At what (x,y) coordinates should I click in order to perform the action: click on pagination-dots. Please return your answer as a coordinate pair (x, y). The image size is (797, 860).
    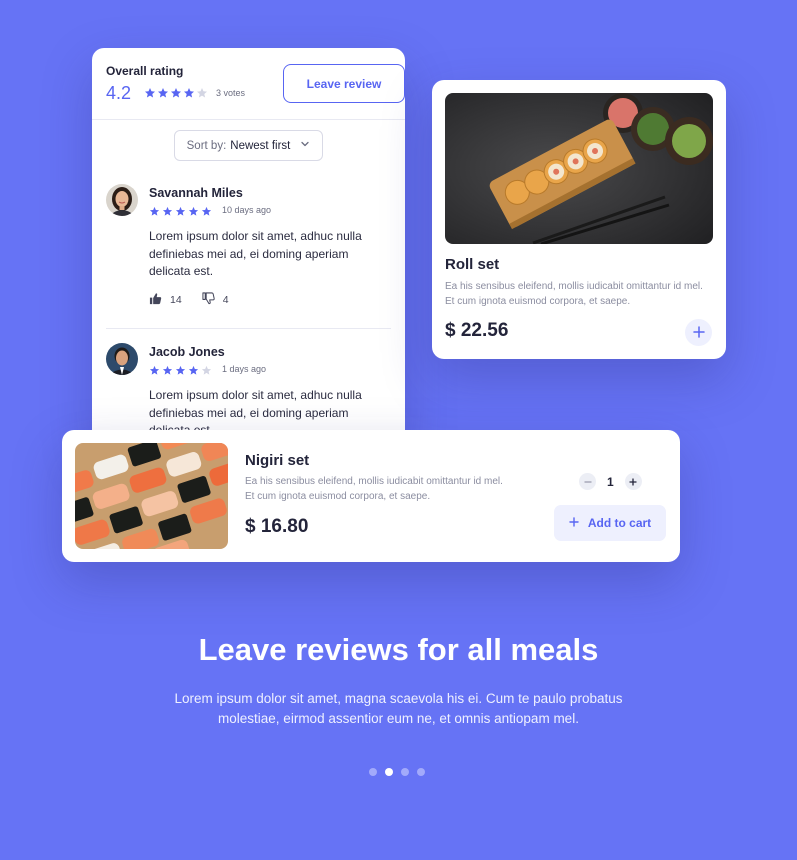
    Looking at the image, I should click on (397, 772).